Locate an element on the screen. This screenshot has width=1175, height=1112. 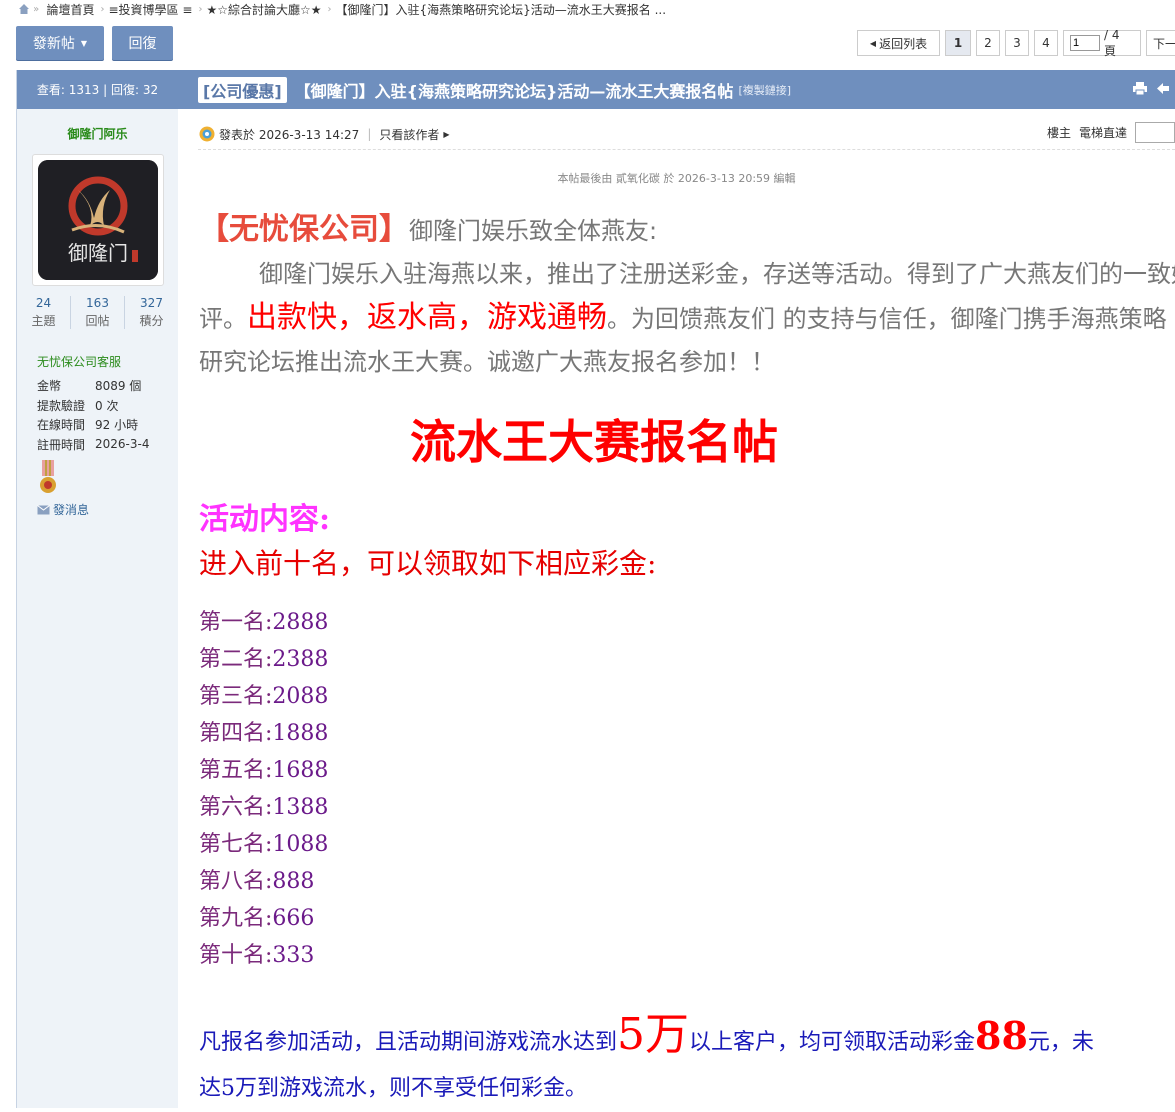
author-info: 金幣 8089 個 提款驗證 0 次 在線時間 92 小時 註冊時間 2026-3-4 is located at coordinates (107, 415).